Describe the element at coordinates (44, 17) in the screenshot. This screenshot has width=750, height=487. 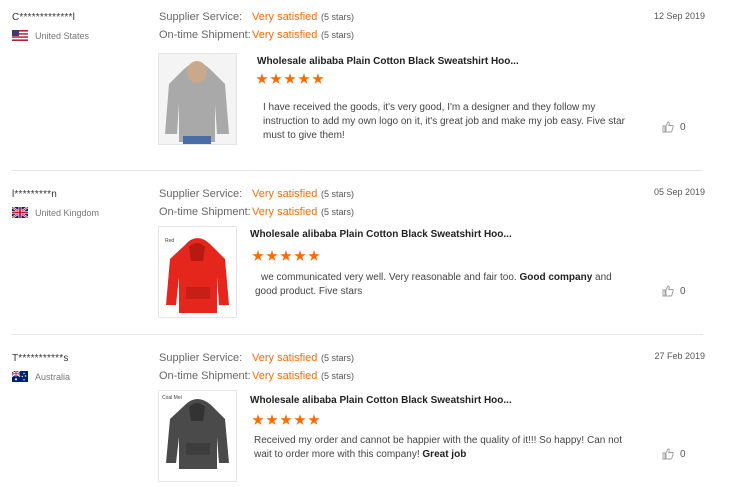
I see `reviewer-name: C*************l` at that location.